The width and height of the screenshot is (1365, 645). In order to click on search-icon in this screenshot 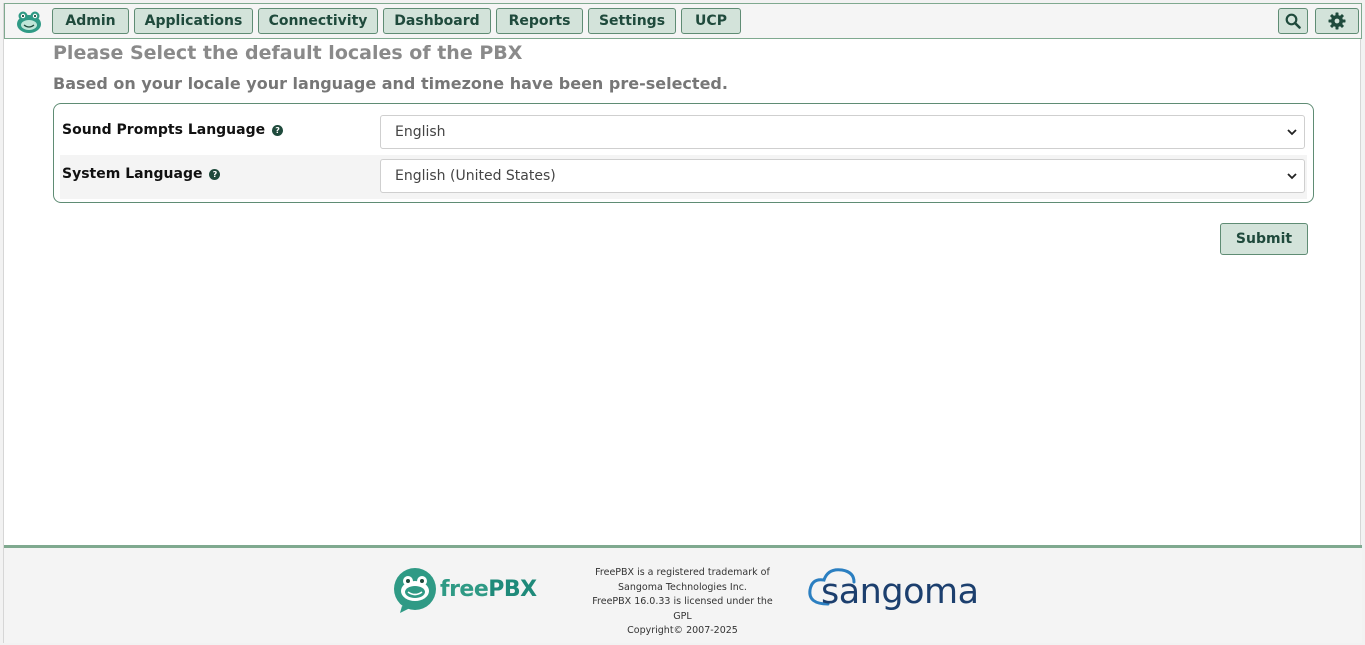, I will do `click(1293, 21)`.